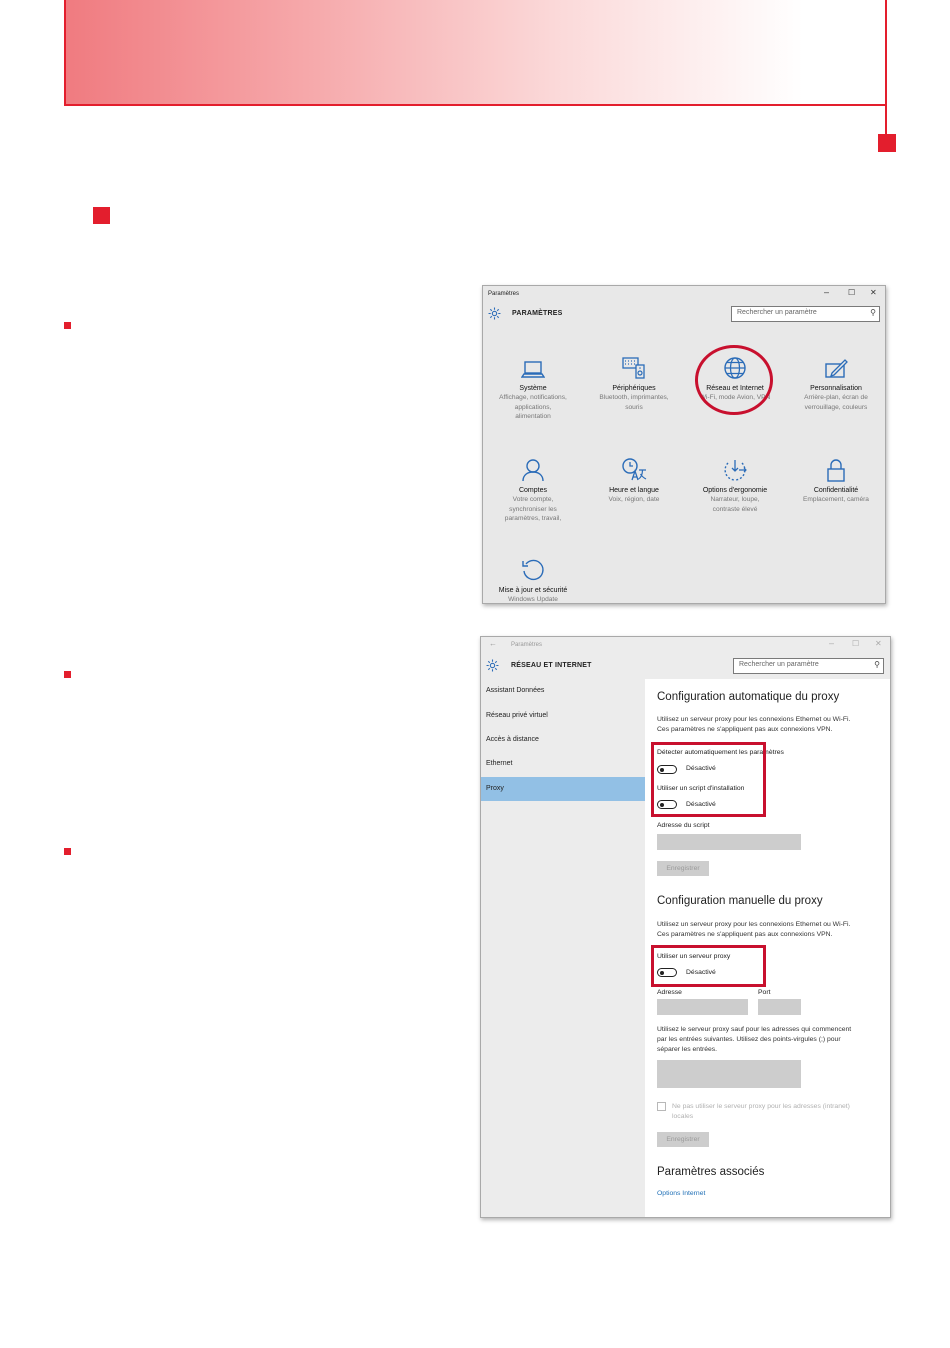 The width and height of the screenshot is (950, 1348). Describe the element at coordinates (533, 388) in the screenshot. I see `tile-title: Système` at that location.